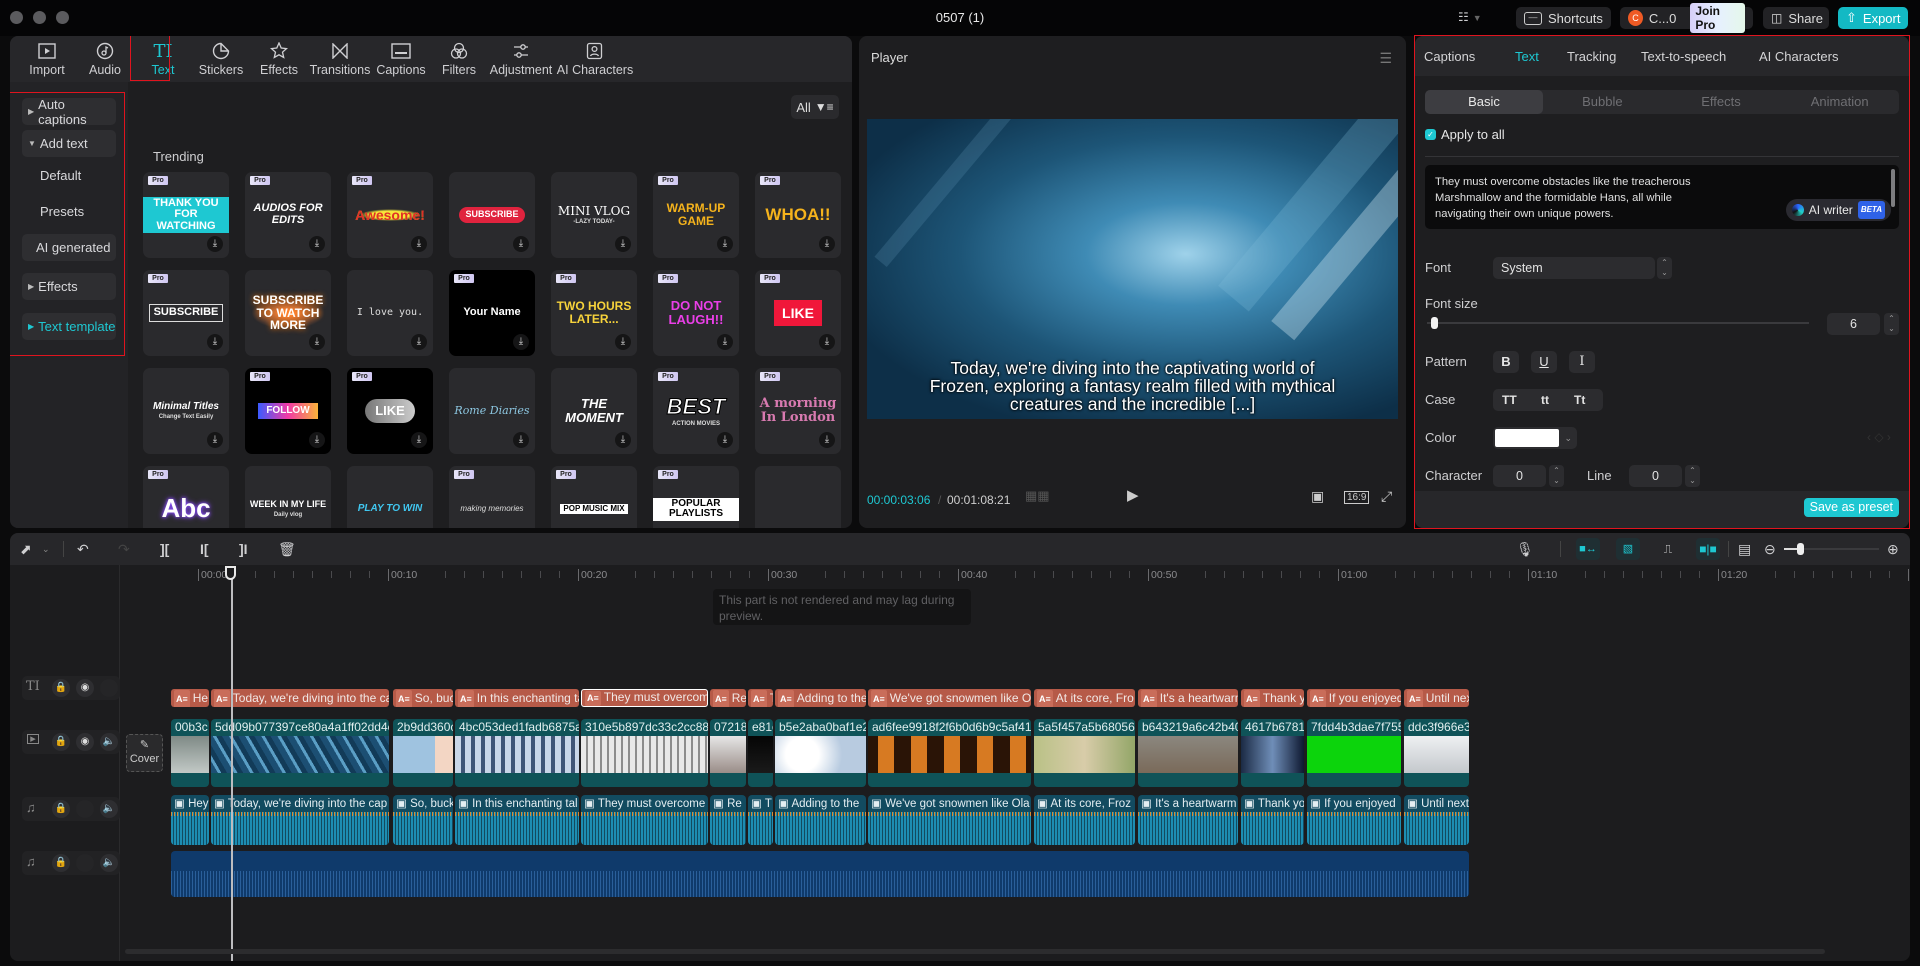  I want to click on subtab-animation: Animation, so click(1839, 102).